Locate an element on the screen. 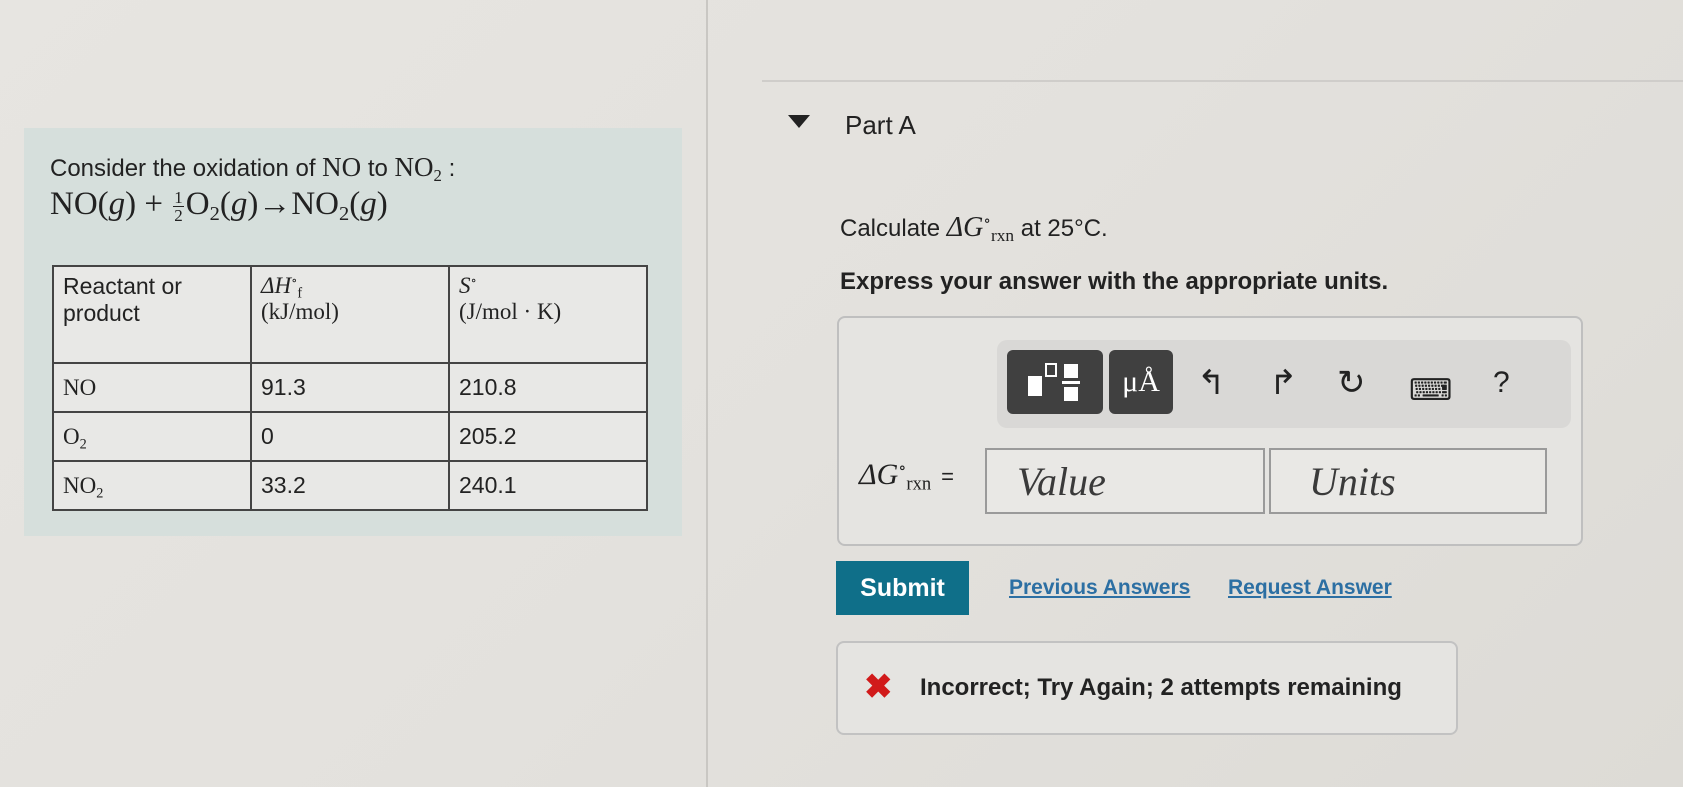 The width and height of the screenshot is (1683, 787). answer-label: ΔG∘rxn = is located at coordinates (907, 476).